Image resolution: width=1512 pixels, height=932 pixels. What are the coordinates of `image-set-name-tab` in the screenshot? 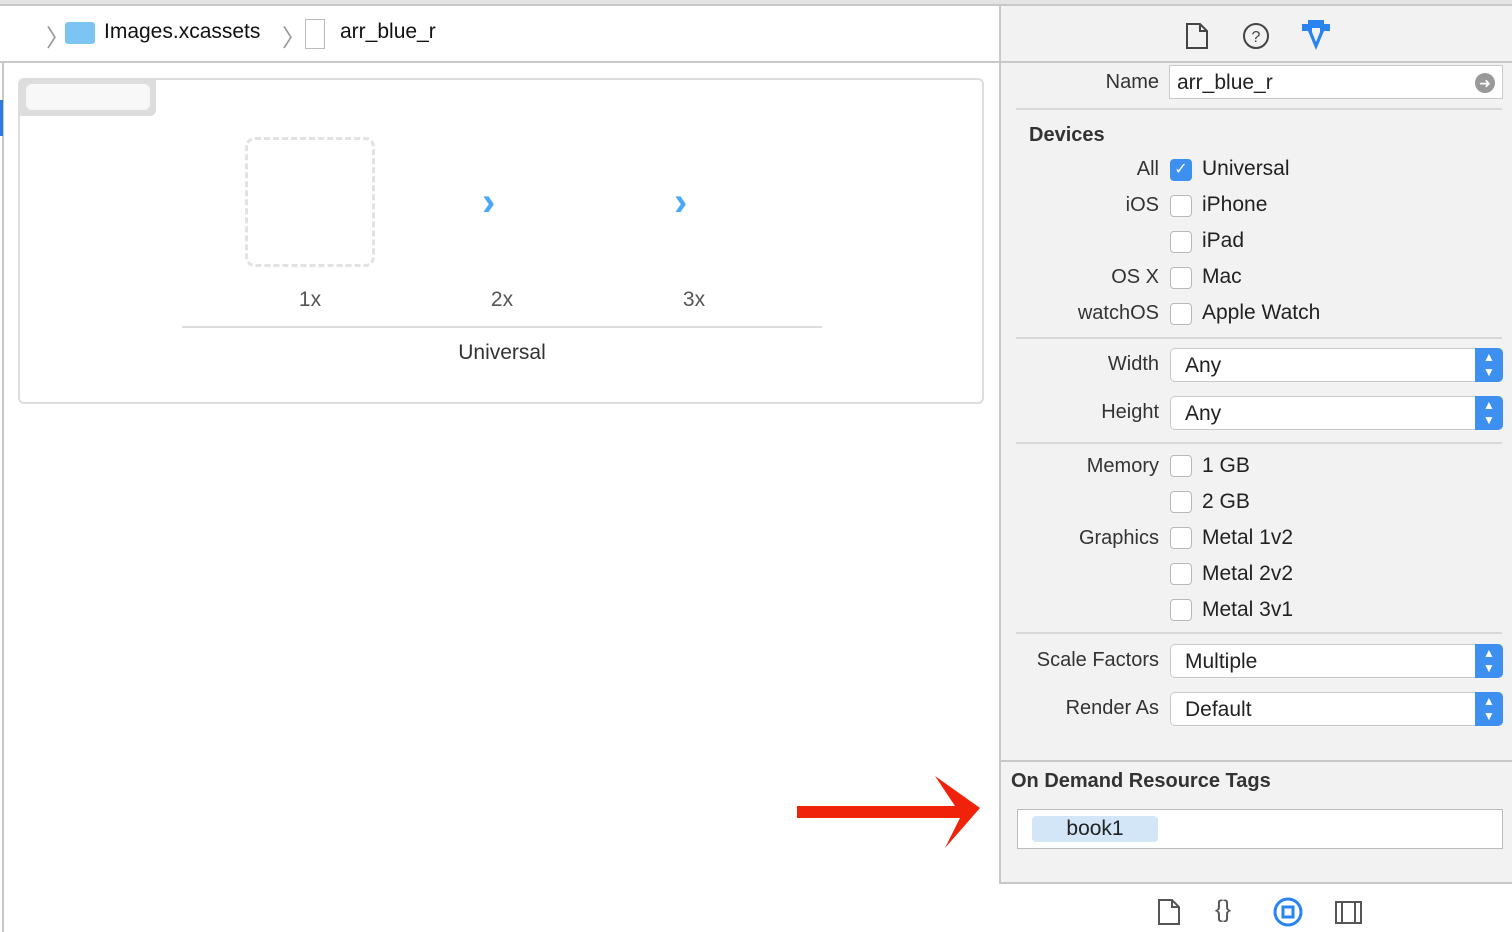 It's located at (88, 98).